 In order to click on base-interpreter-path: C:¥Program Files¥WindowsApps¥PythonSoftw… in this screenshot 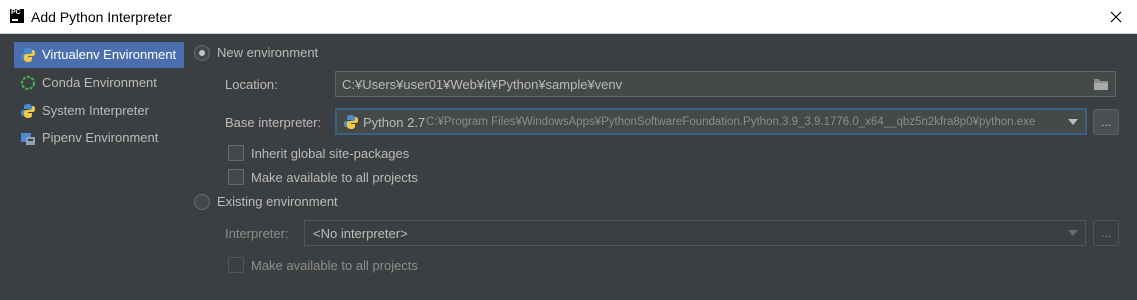, I will do `click(731, 122)`.